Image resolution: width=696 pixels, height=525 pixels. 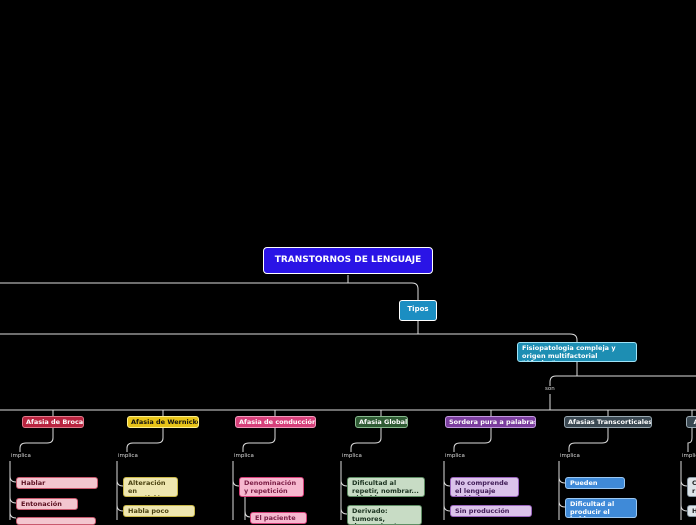 I want to click on leaf-sordera-2: Sin producción verbal, so click(x=491, y=511).